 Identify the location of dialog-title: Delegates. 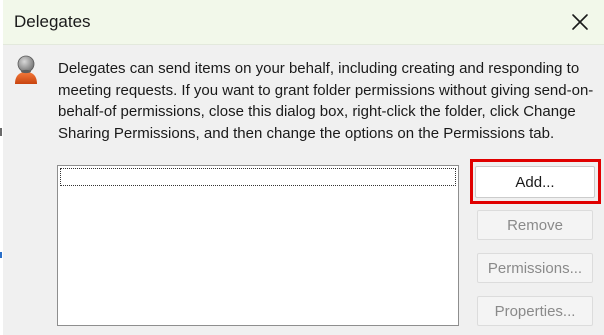
(52, 21).